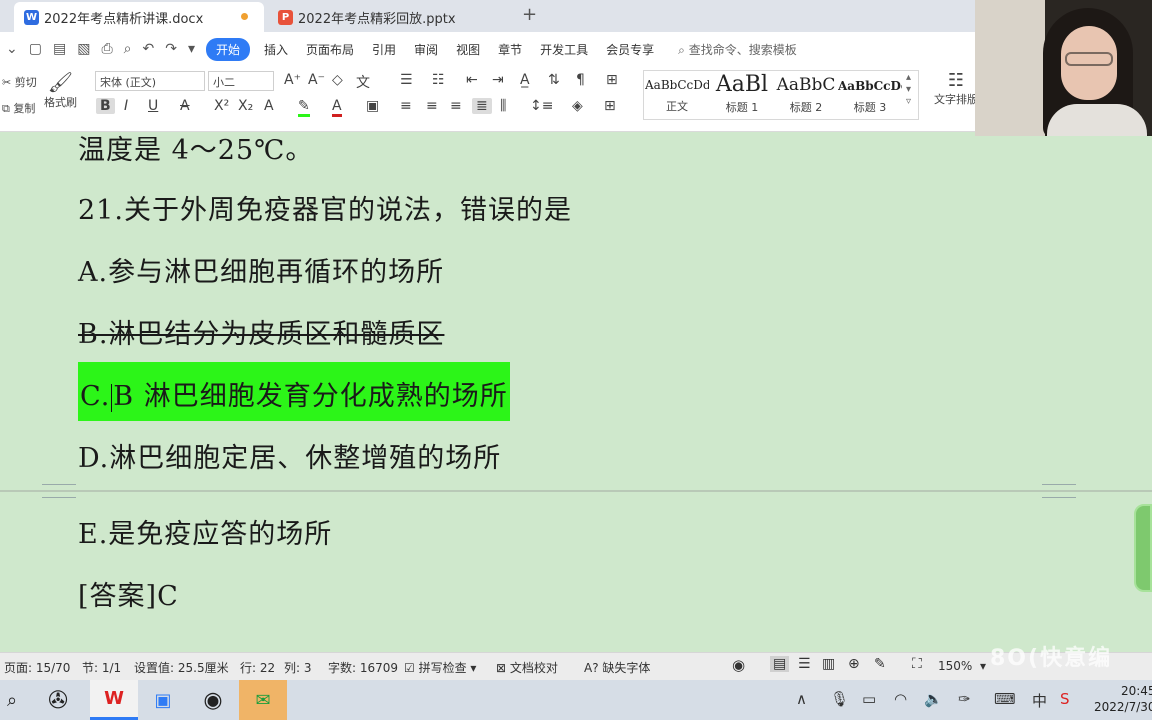  What do you see at coordinates (128, 49) in the screenshot?
I see `print-preview-icon: ⌕` at bounding box center [128, 49].